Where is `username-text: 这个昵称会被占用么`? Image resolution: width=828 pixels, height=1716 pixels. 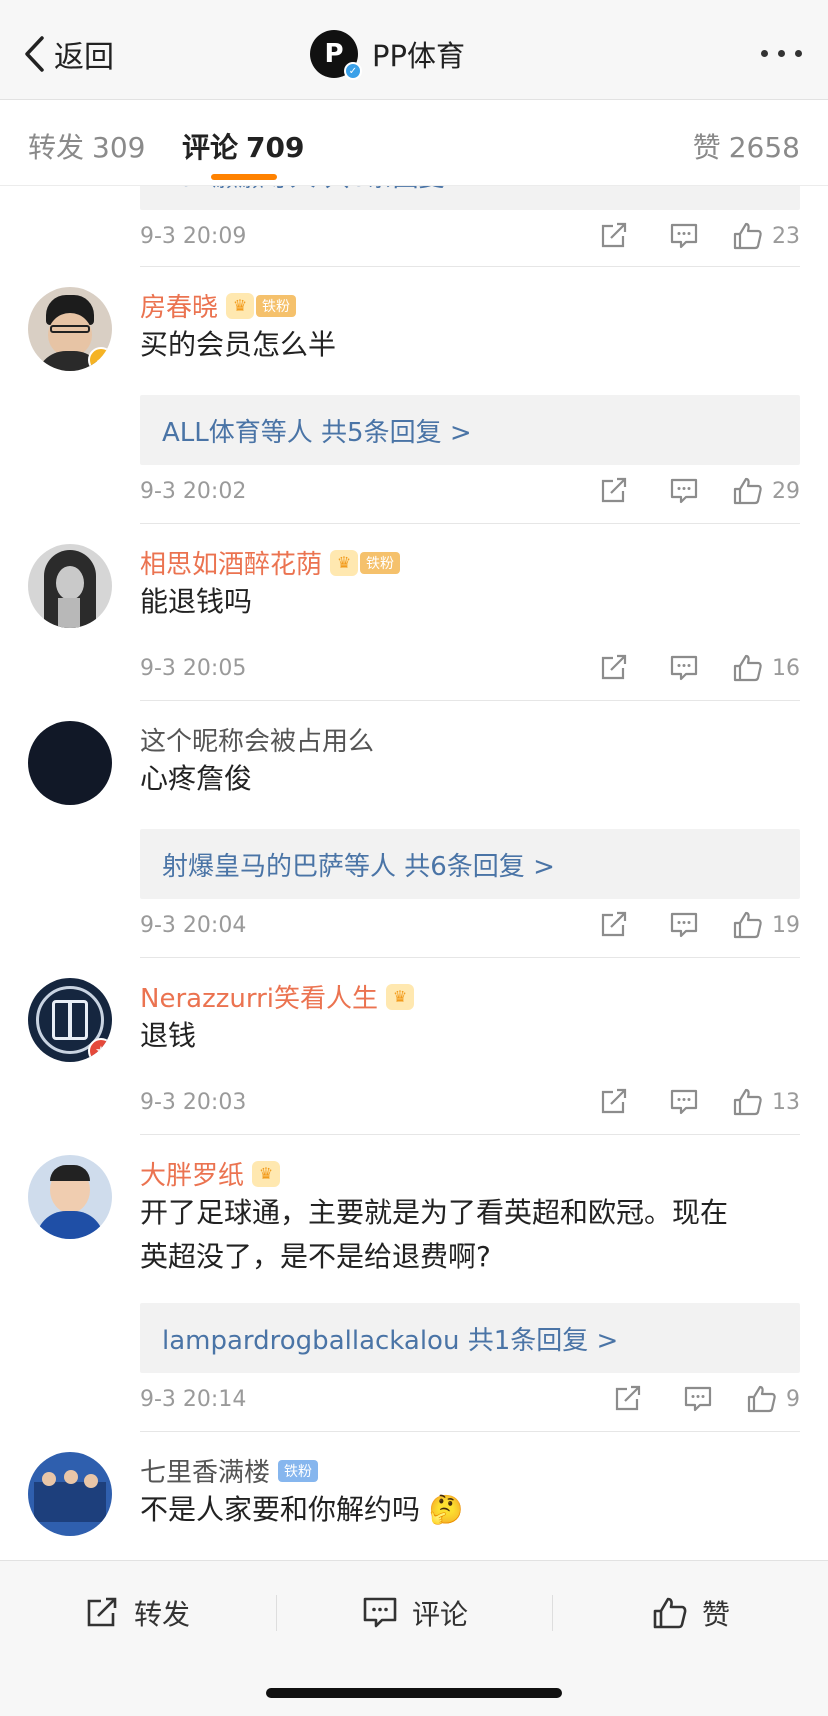
username-text: 这个昵称会被占用么 is located at coordinates (257, 742).